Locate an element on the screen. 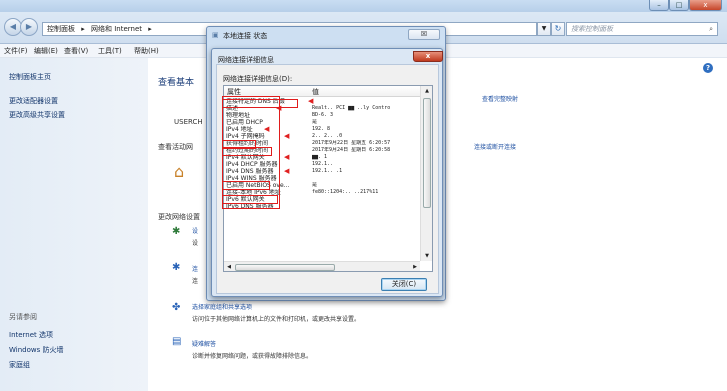 This screenshot has height=391, width=727. network-adapter-icon: ▣ is located at coordinates (215, 35).